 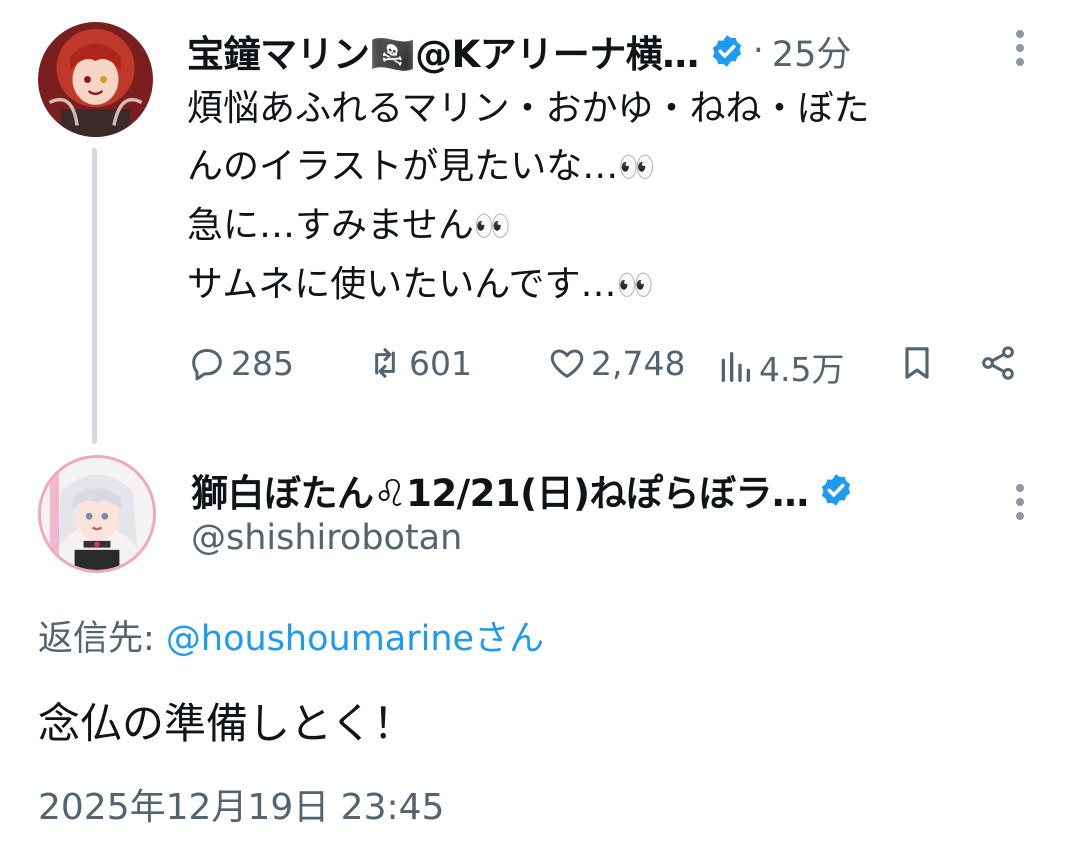 What do you see at coordinates (94, 296) in the screenshot?
I see `thread-connector-line` at bounding box center [94, 296].